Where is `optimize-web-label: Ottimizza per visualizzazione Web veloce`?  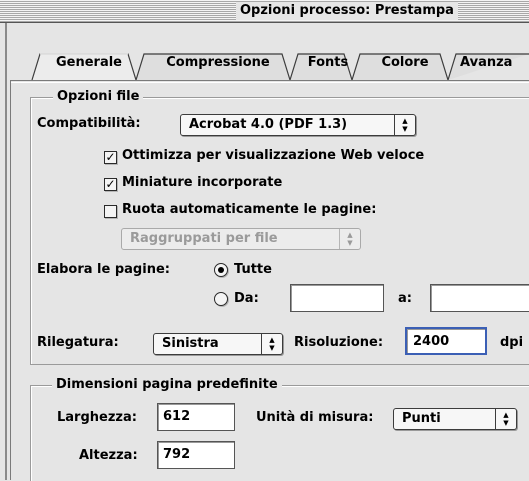
optimize-web-label: Ottimizza per visualizzazione Web veloce is located at coordinates (273, 155).